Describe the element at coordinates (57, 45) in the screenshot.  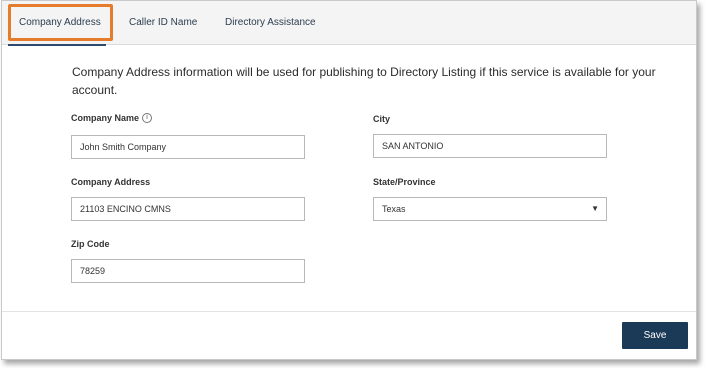
I see `active-tab-indicator` at that location.